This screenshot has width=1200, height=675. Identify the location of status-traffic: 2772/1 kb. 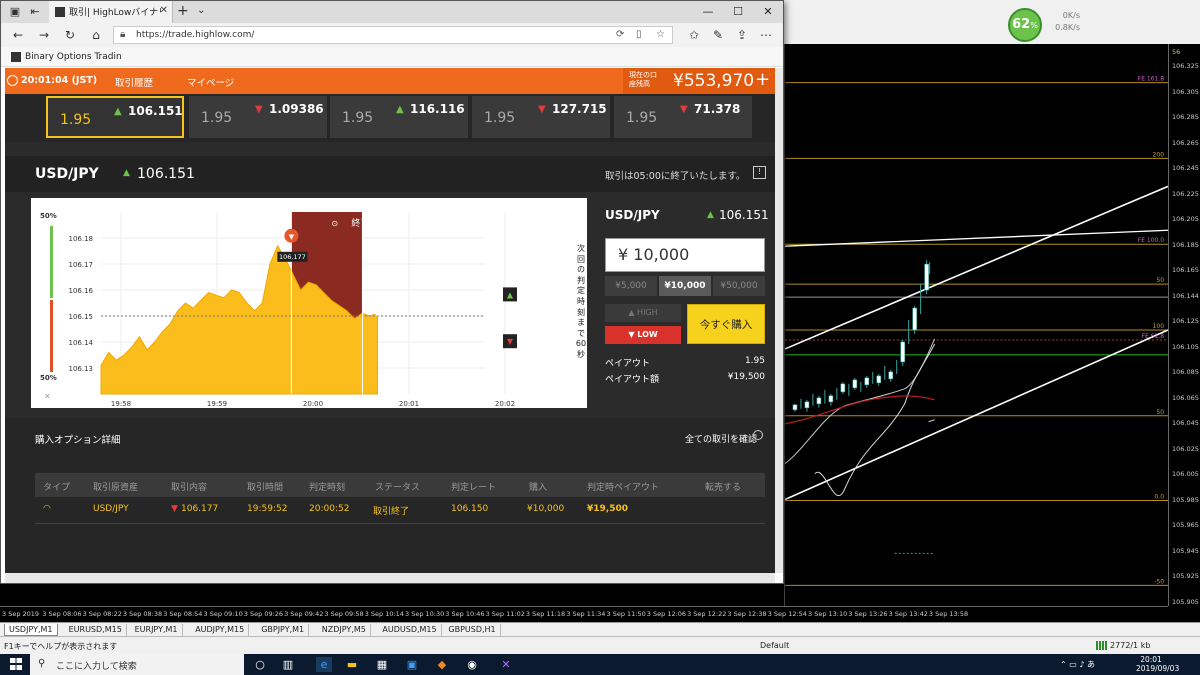
(1130, 645).